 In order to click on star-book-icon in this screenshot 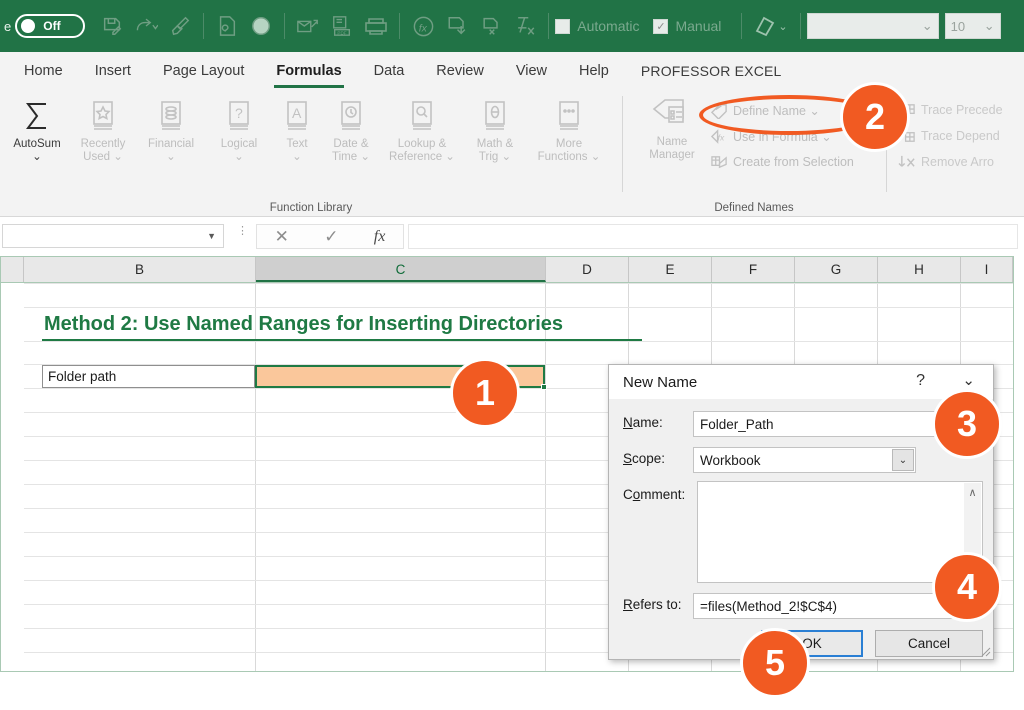, I will do `click(103, 116)`.